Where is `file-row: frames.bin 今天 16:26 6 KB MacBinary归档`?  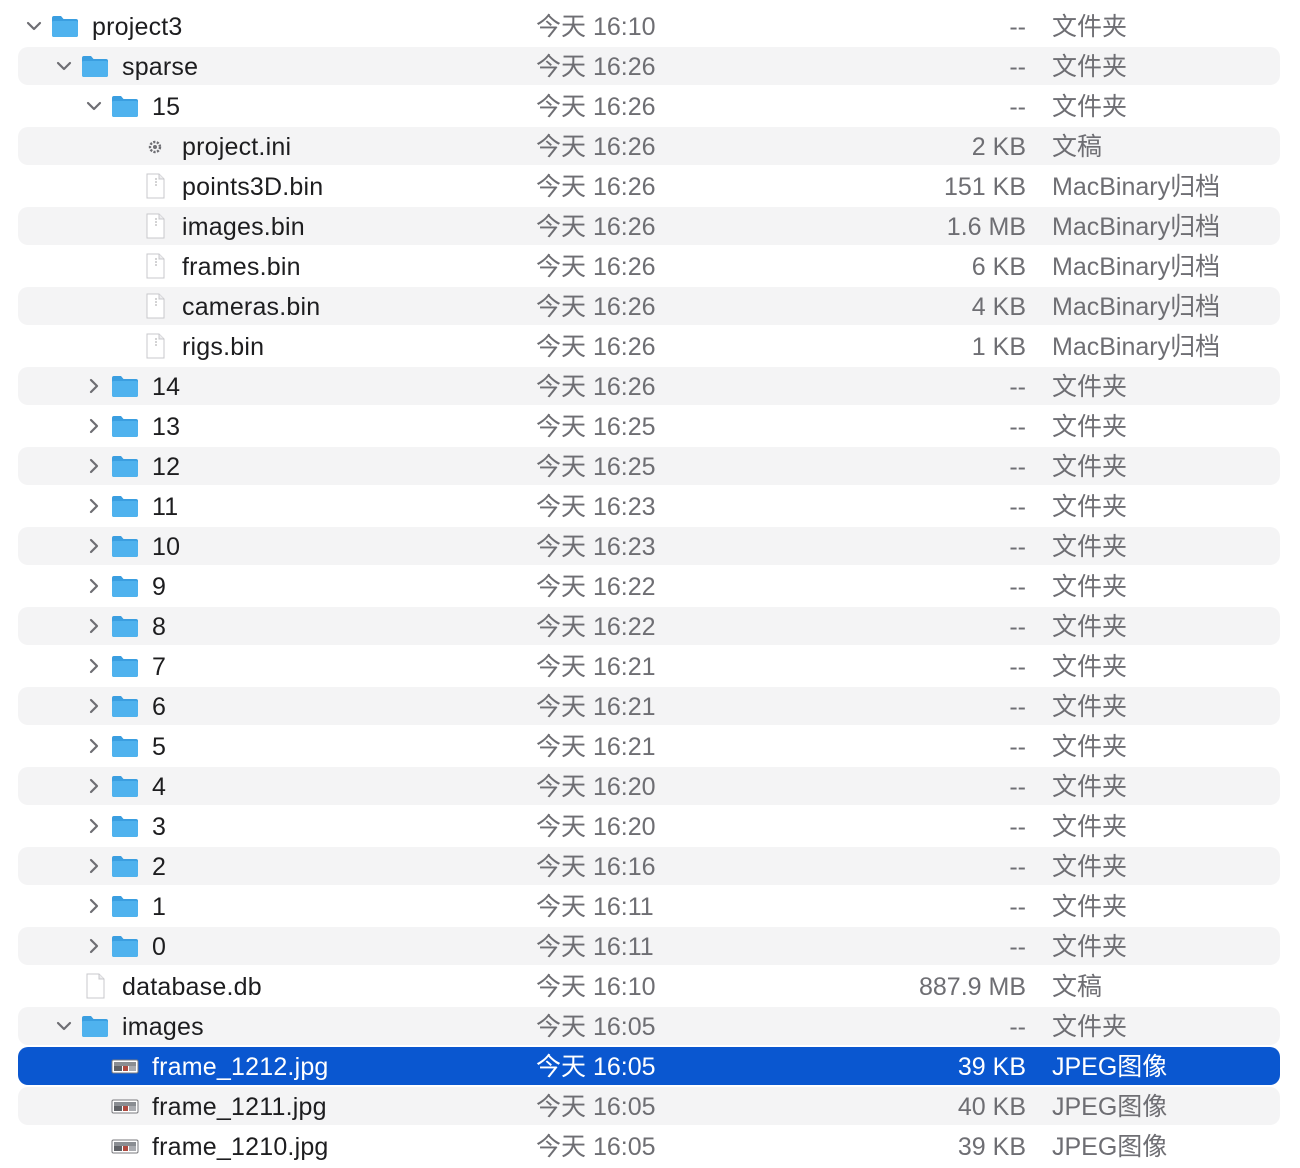
file-row: frames.bin 今天 16:26 6 KB MacBinary归档 is located at coordinates (649, 266).